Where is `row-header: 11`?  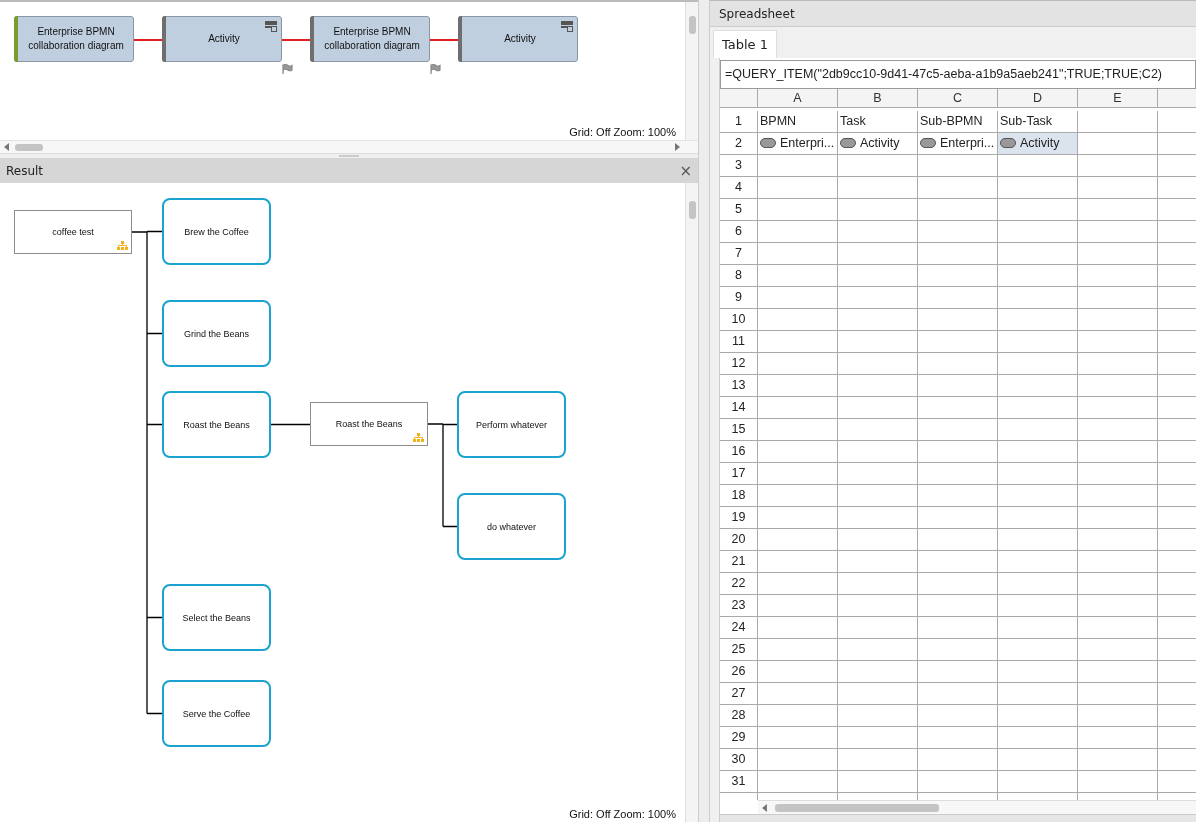
row-header: 11 is located at coordinates (739, 341).